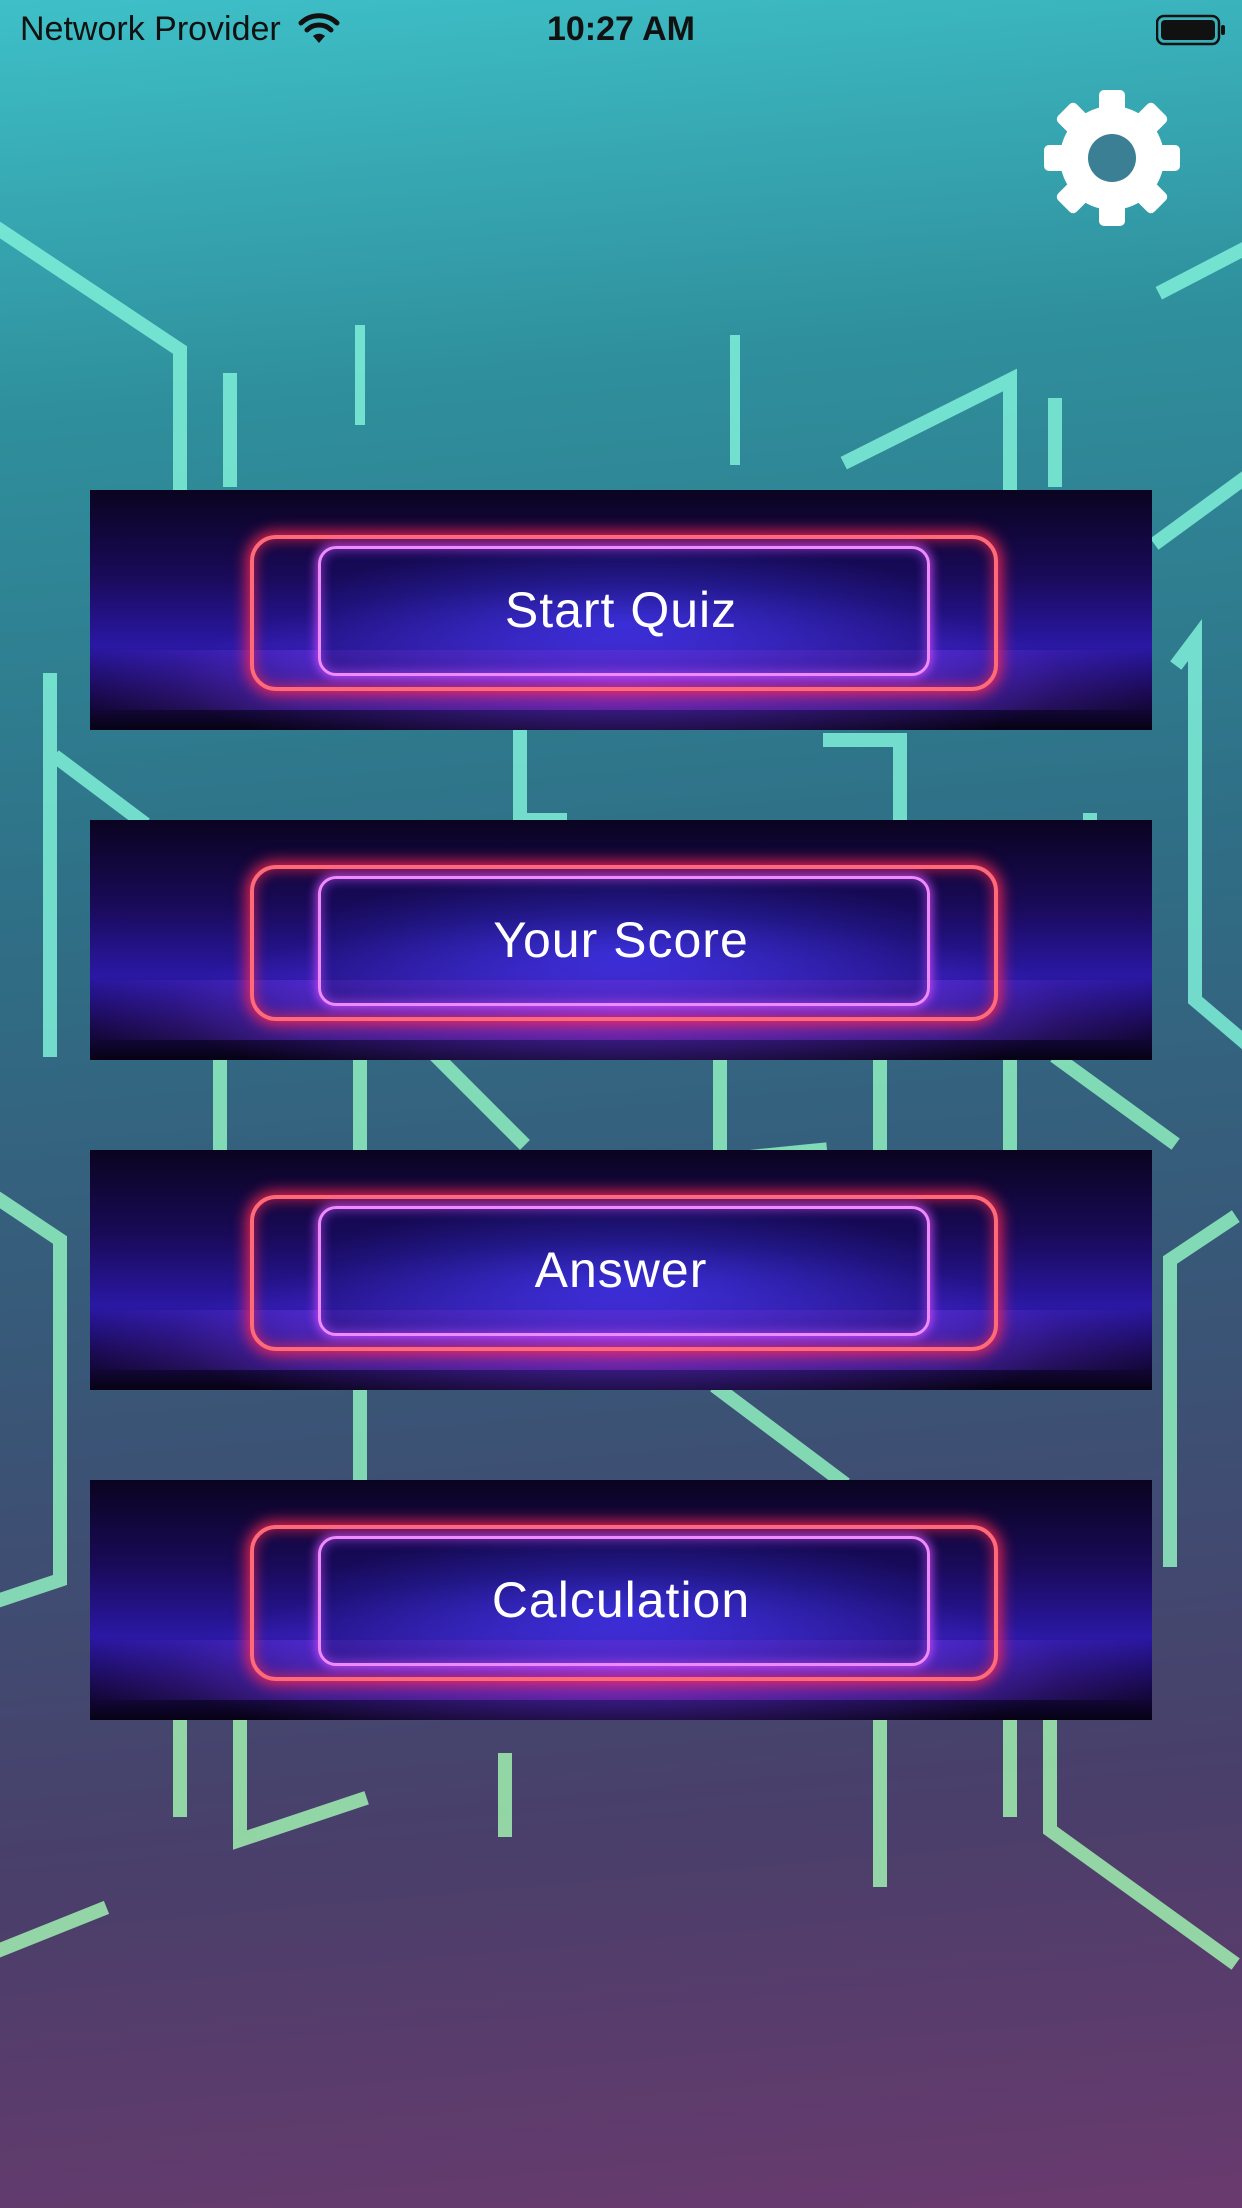 The height and width of the screenshot is (2208, 1242). I want to click on start-quiz-label: Start Quiz, so click(621, 610).